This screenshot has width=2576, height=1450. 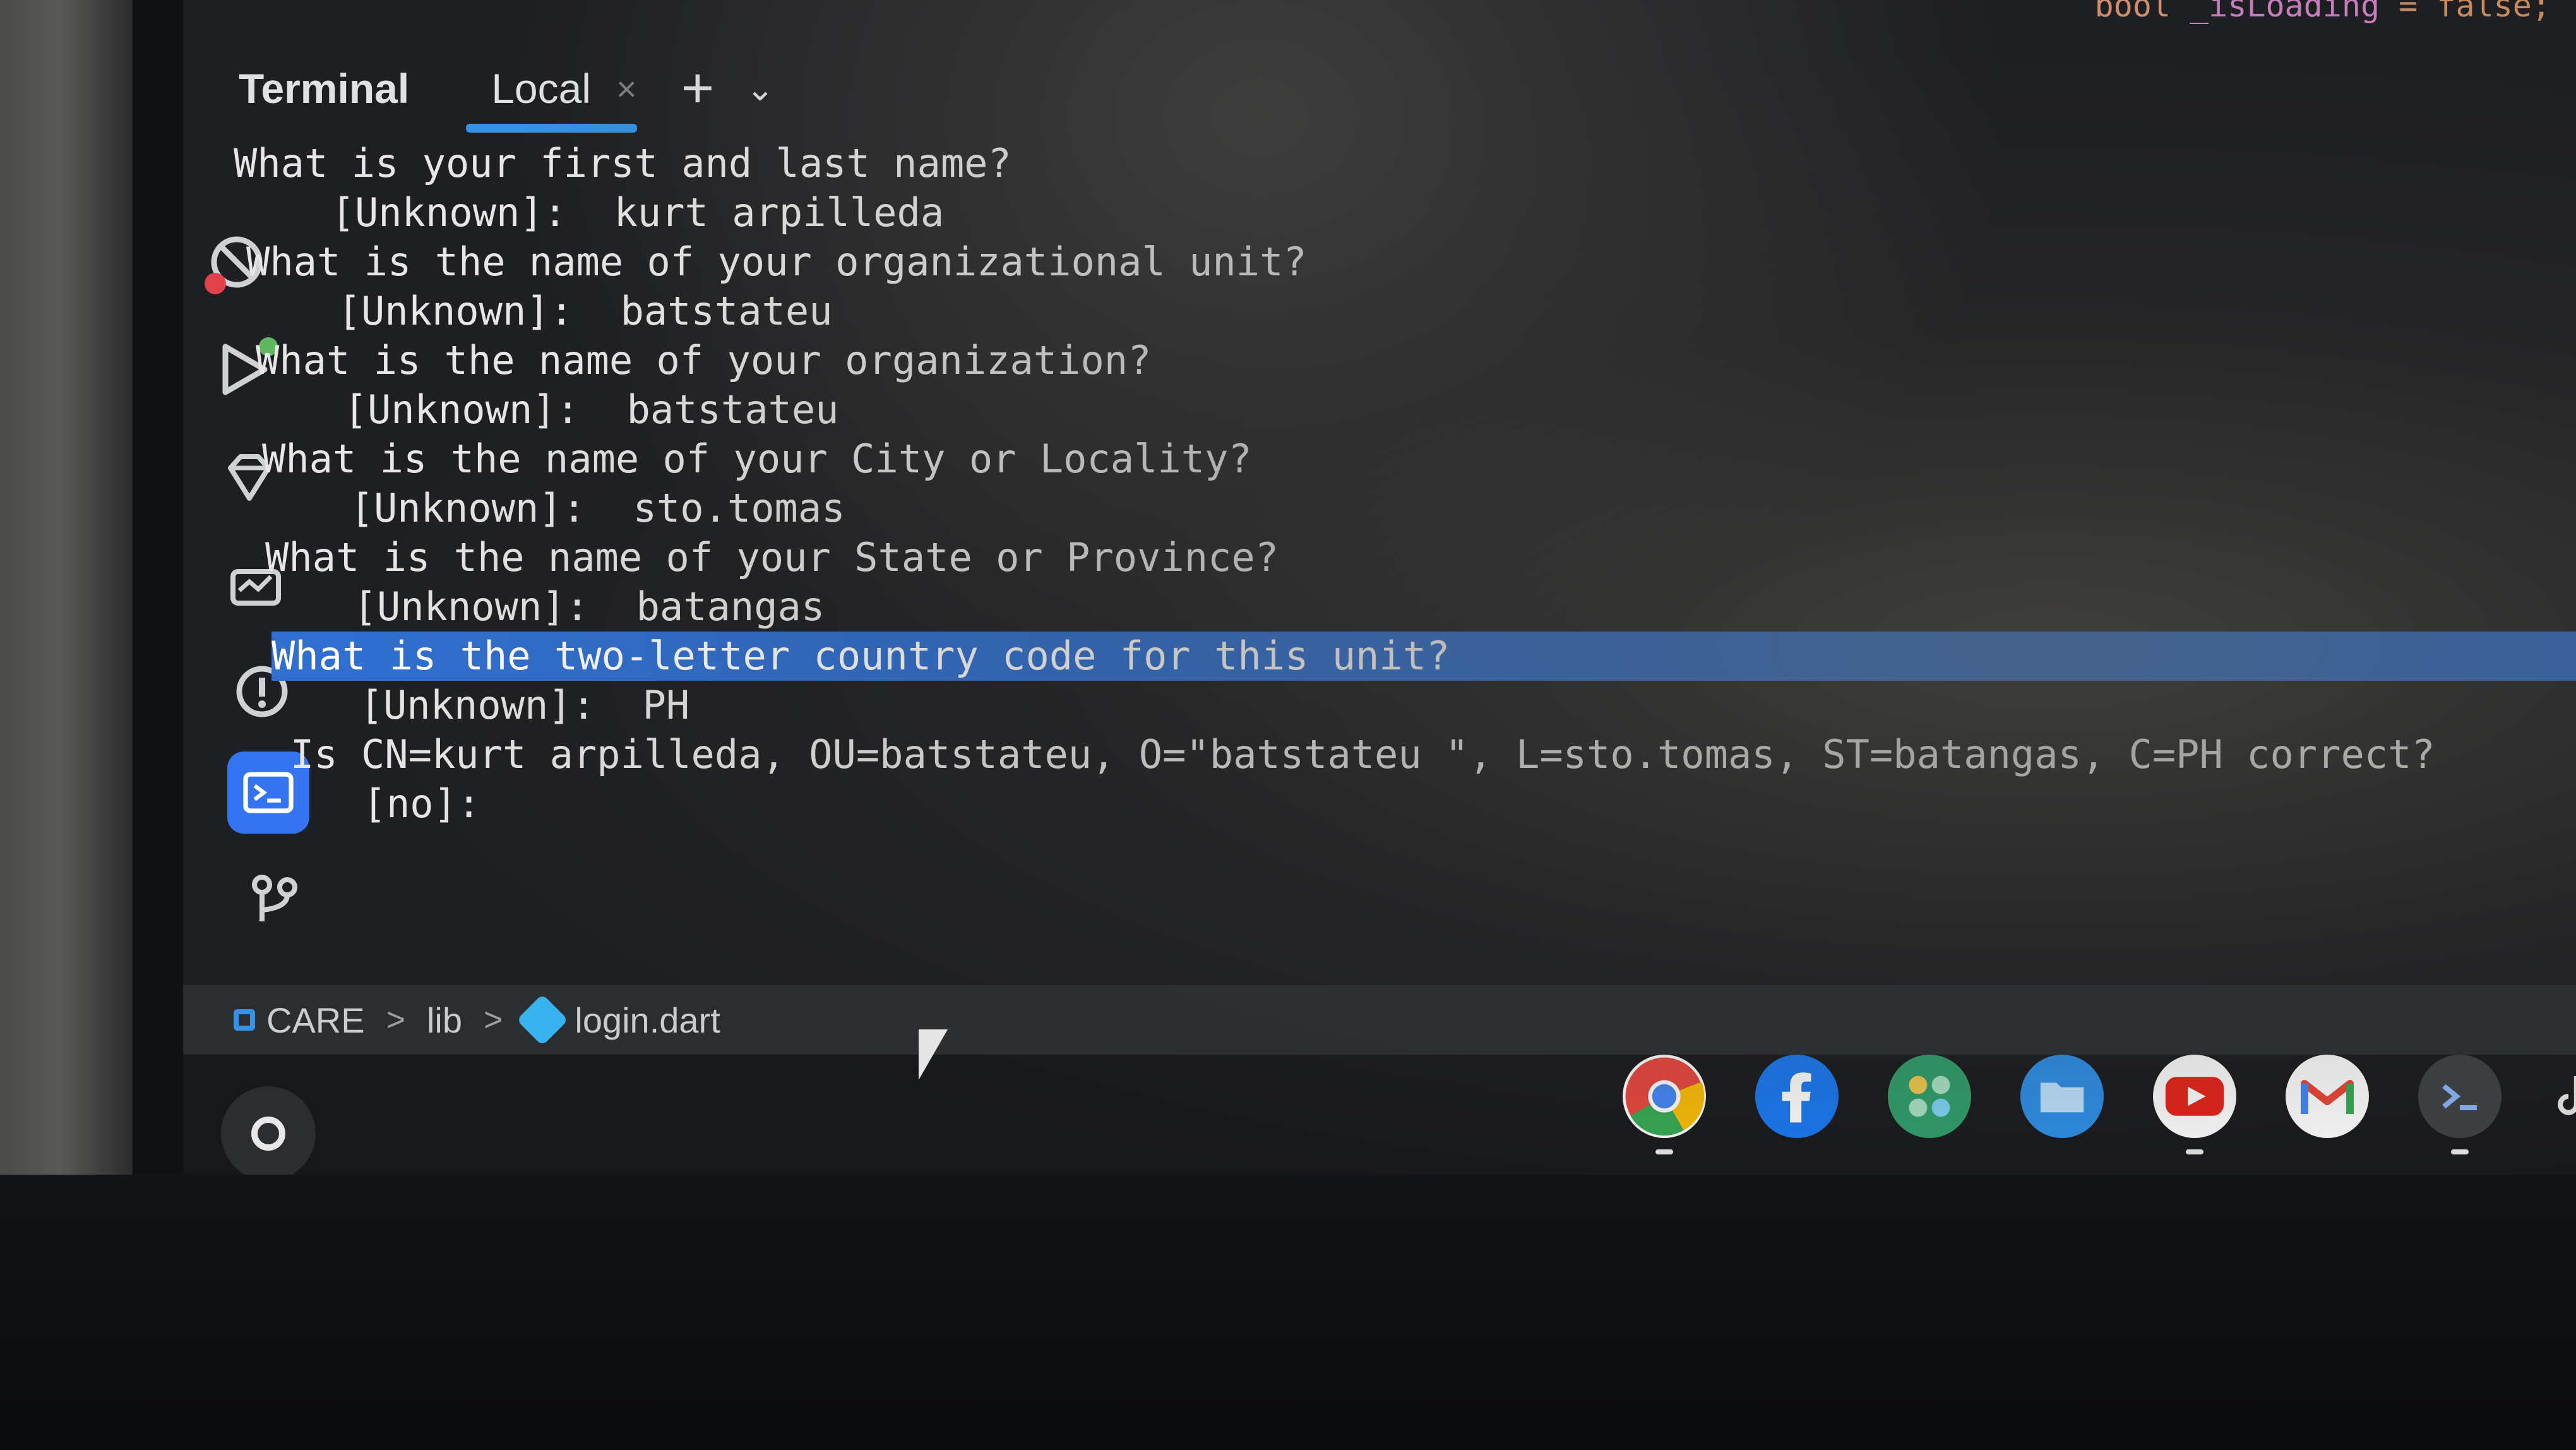 I want to click on launcher-icon, so click(x=268, y=1134).